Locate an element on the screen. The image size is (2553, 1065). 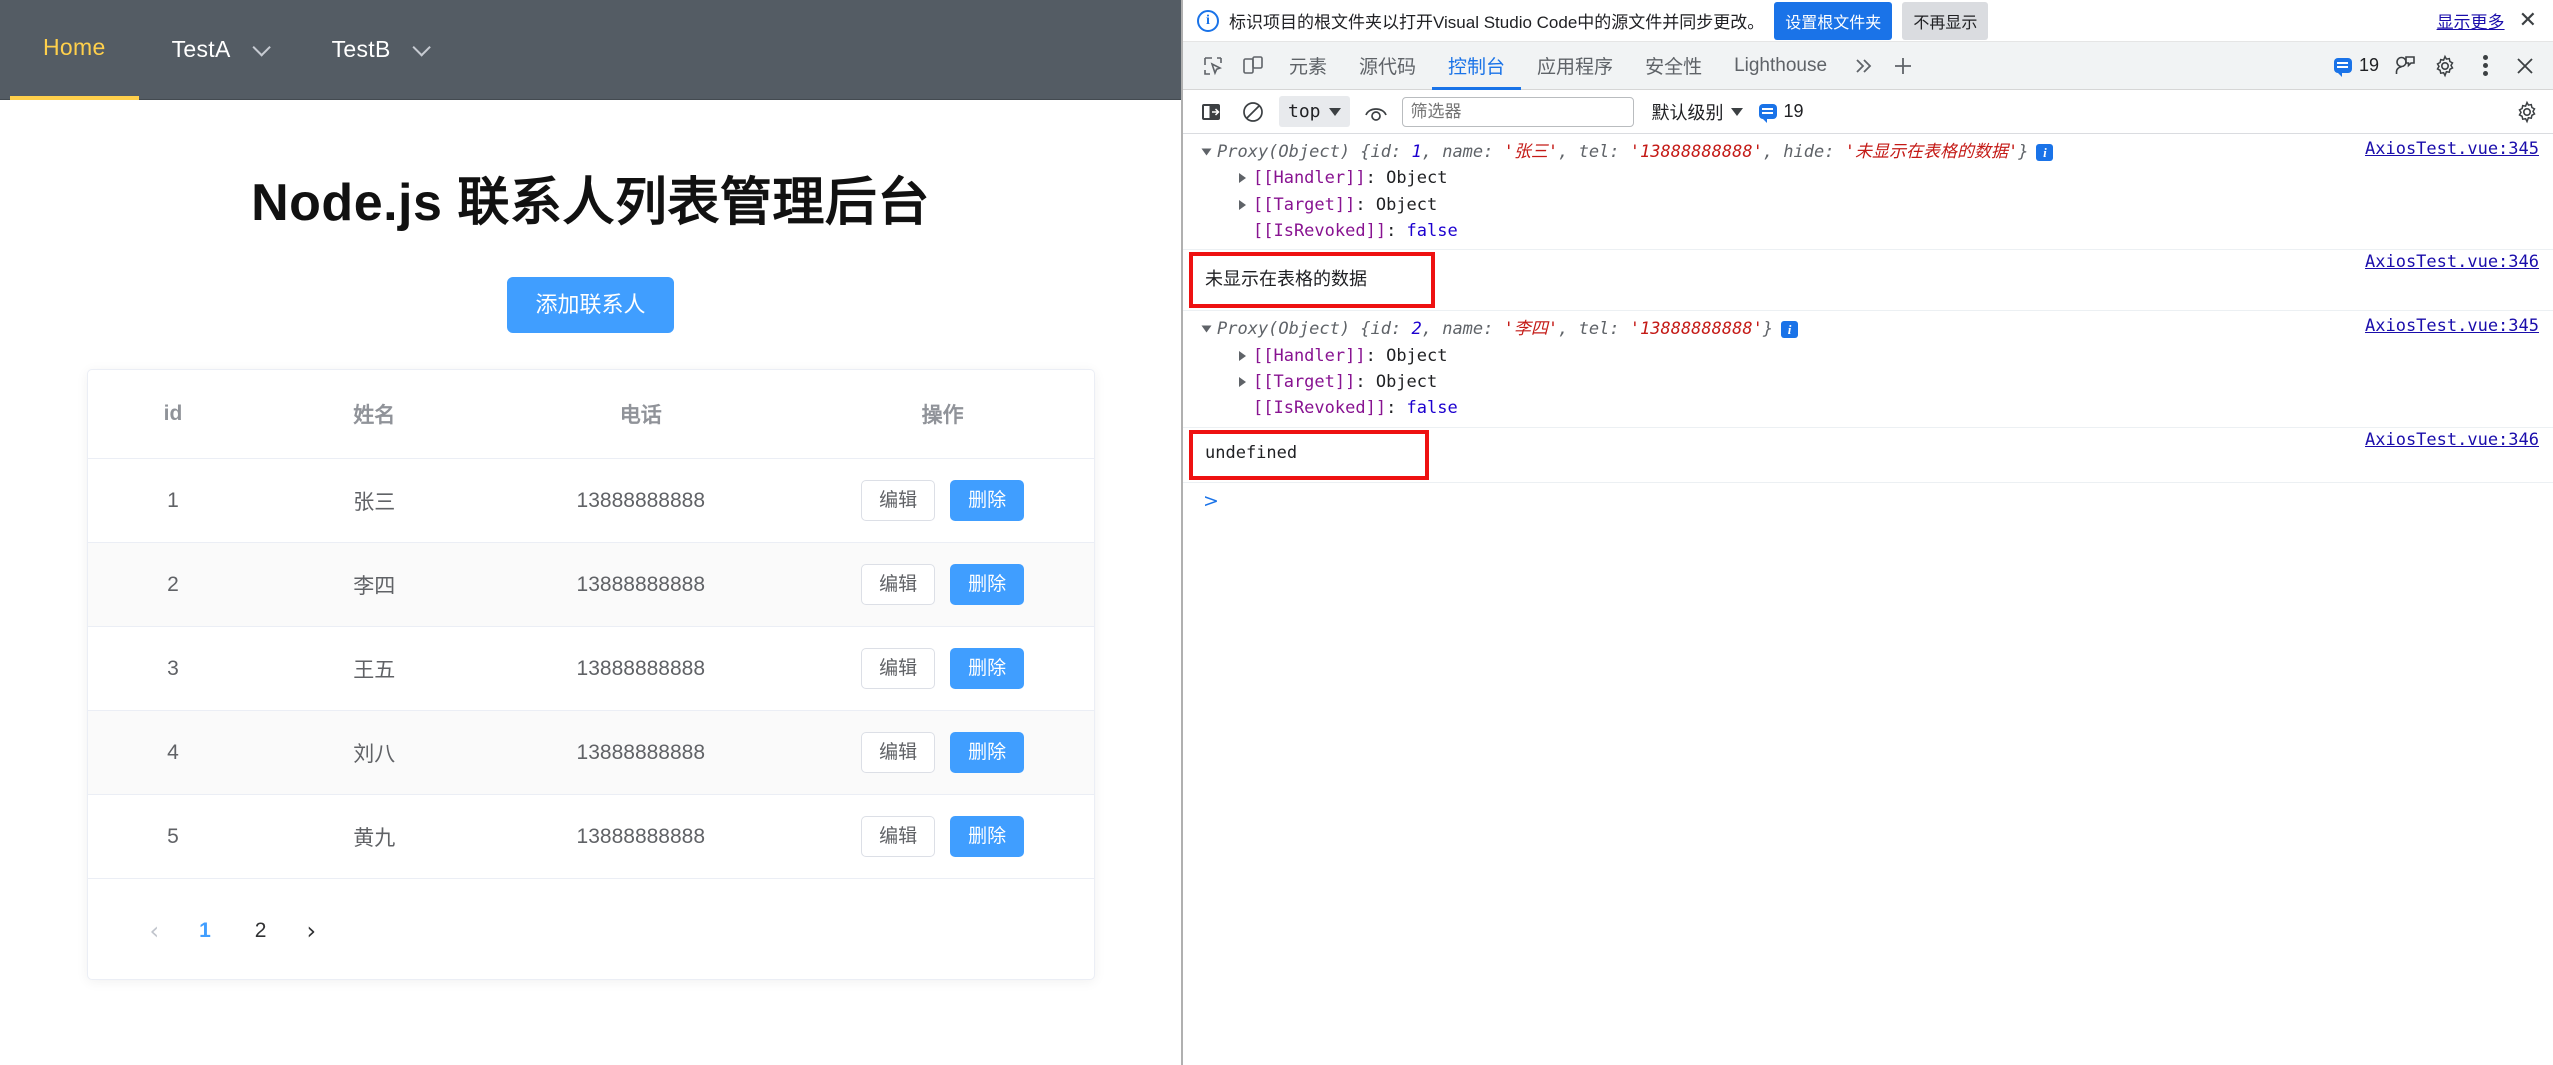
property-key: [[IsRevoked]] is located at coordinates (1320, 408).